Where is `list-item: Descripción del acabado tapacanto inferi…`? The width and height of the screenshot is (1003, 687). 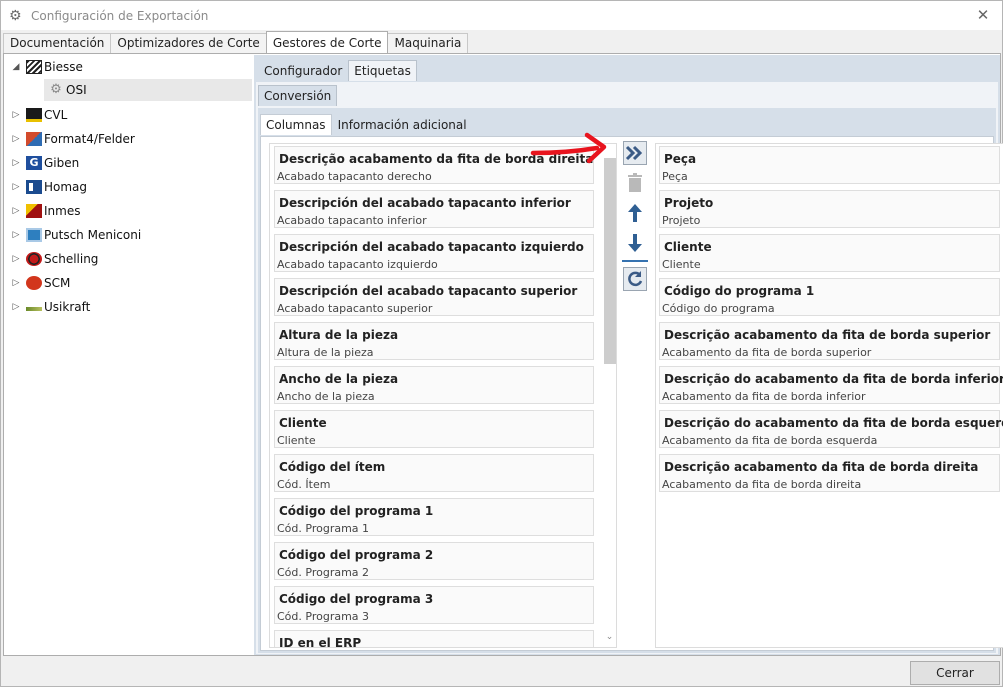
list-item: Descripción del acabado tapacanto inferi… is located at coordinates (434, 209).